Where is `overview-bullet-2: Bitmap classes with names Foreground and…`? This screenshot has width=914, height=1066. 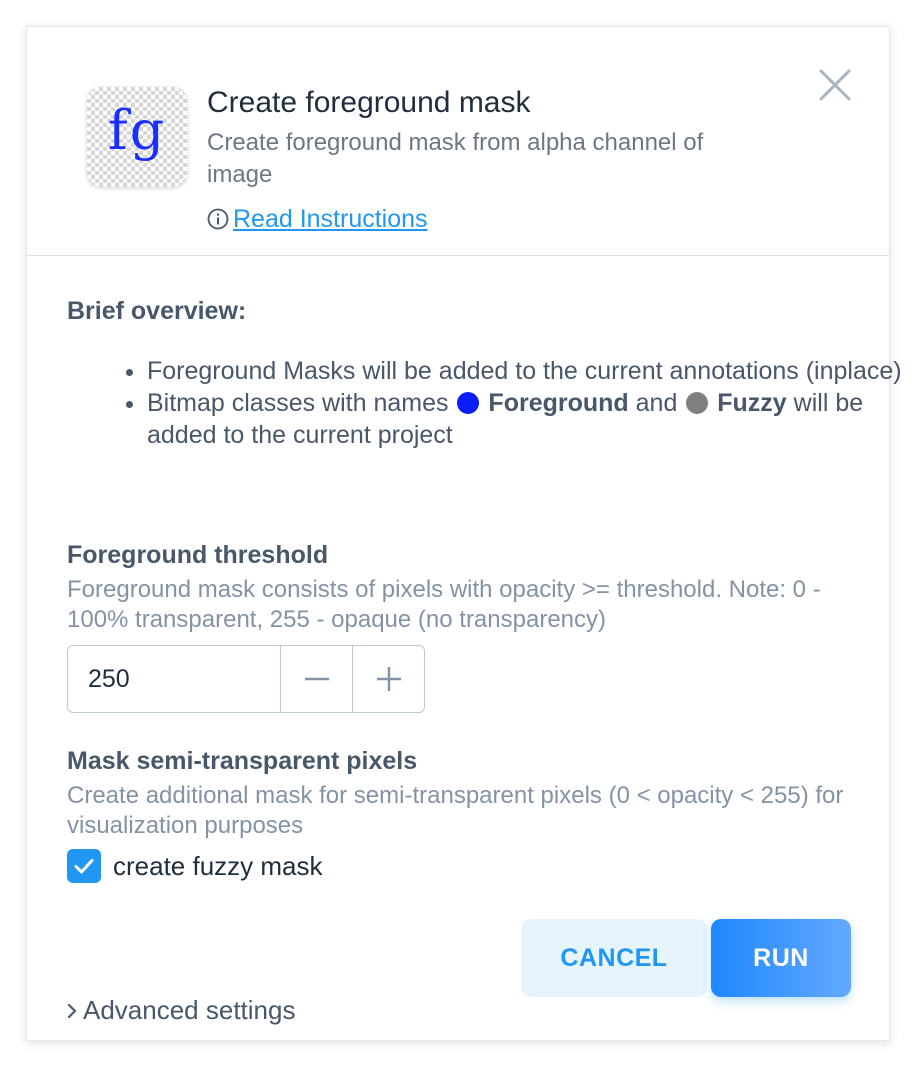 overview-bullet-2: Bitmap classes with names Foreground and… is located at coordinates (527, 419).